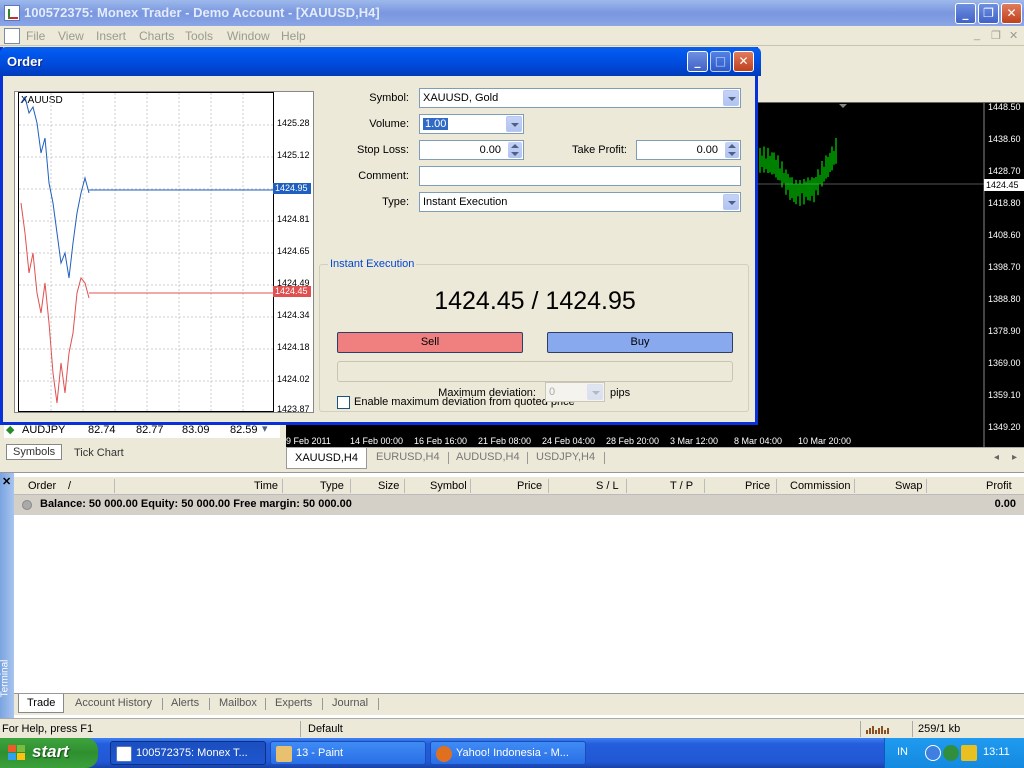  I want to click on mdi-minimize-icon: _, so click(977, 35).